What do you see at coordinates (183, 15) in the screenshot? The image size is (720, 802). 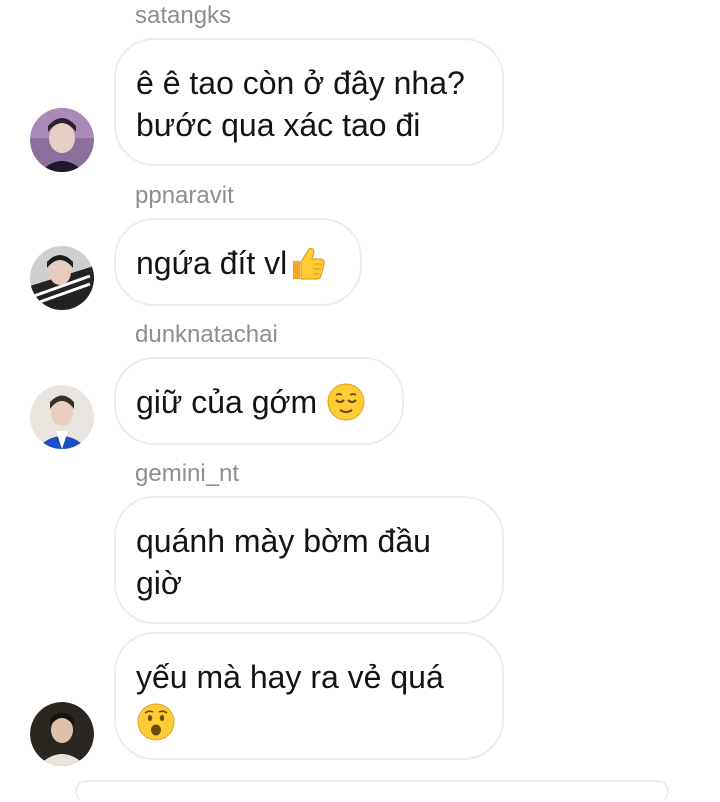 I see `sender-name: satangks` at bounding box center [183, 15].